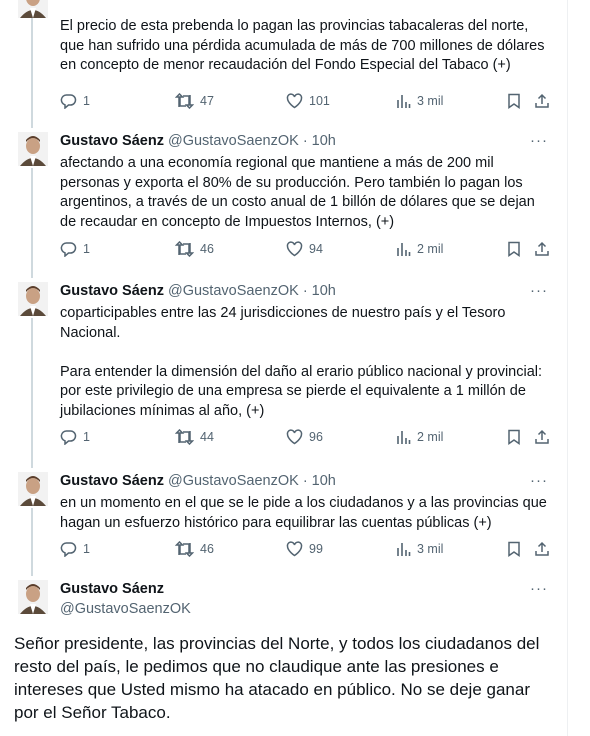 The width and height of the screenshot is (590, 736). Describe the element at coordinates (319, 101) in the screenshot. I see `like-count: 101` at that location.